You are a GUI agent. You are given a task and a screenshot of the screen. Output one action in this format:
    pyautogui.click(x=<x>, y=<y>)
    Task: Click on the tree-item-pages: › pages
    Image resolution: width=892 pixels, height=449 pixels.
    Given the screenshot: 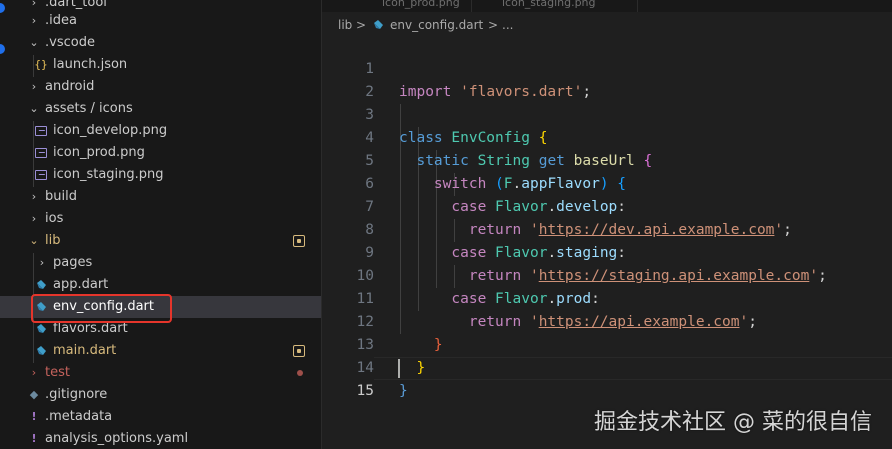 What is the action you would take?
    pyautogui.click(x=160, y=263)
    